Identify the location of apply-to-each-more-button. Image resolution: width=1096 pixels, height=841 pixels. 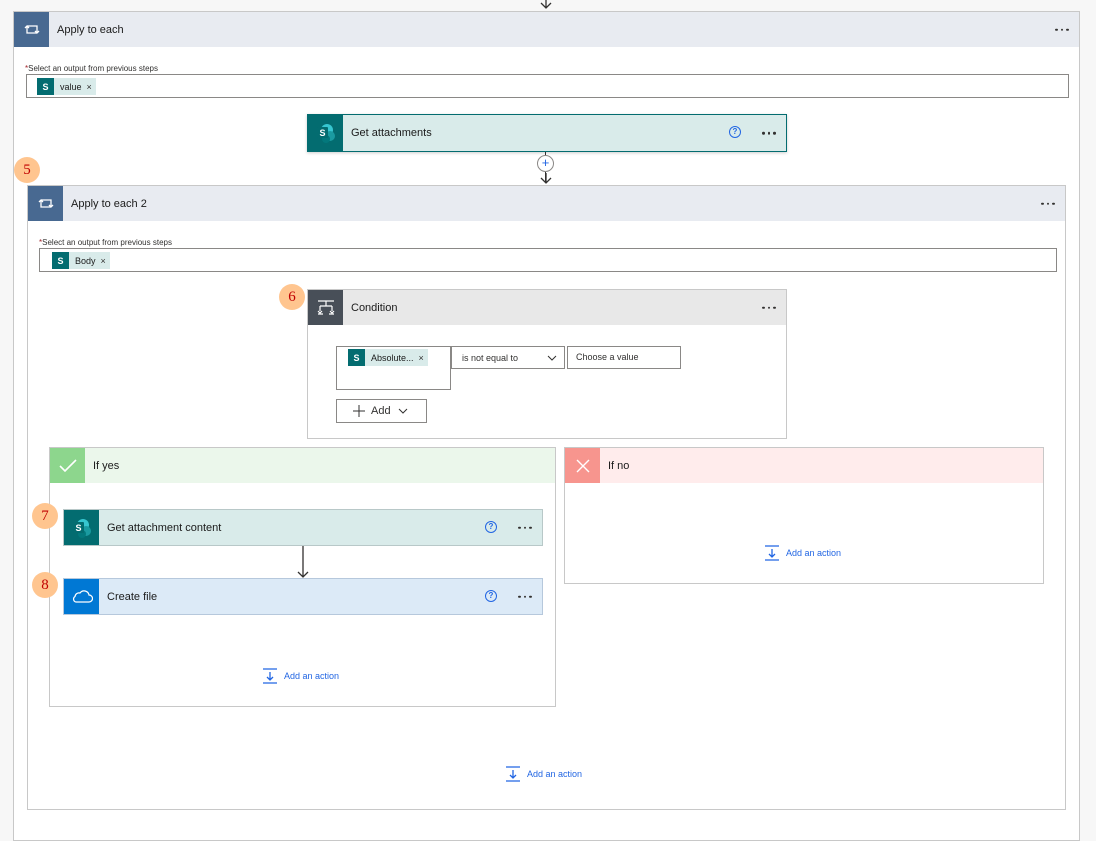
(1062, 29).